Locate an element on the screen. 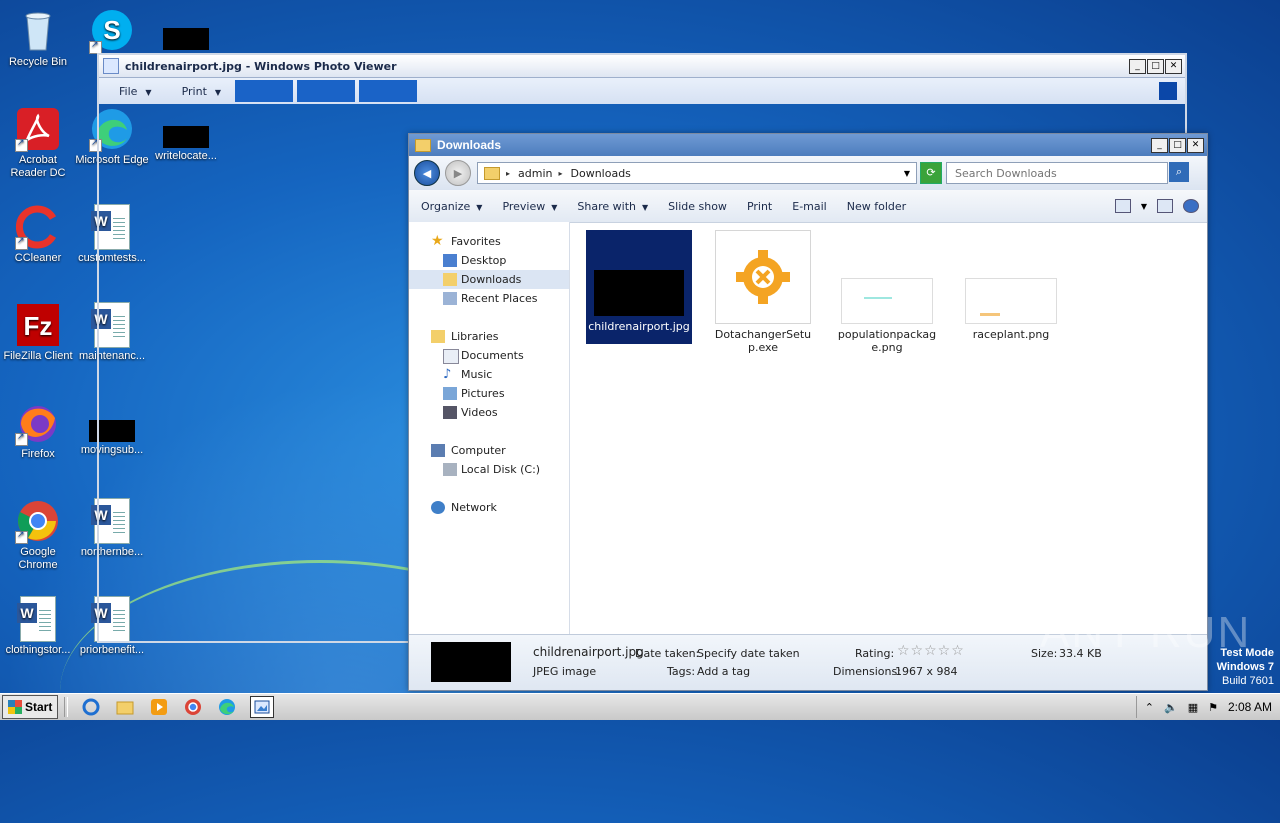  email-button: E-mail is located at coordinates (809, 206).